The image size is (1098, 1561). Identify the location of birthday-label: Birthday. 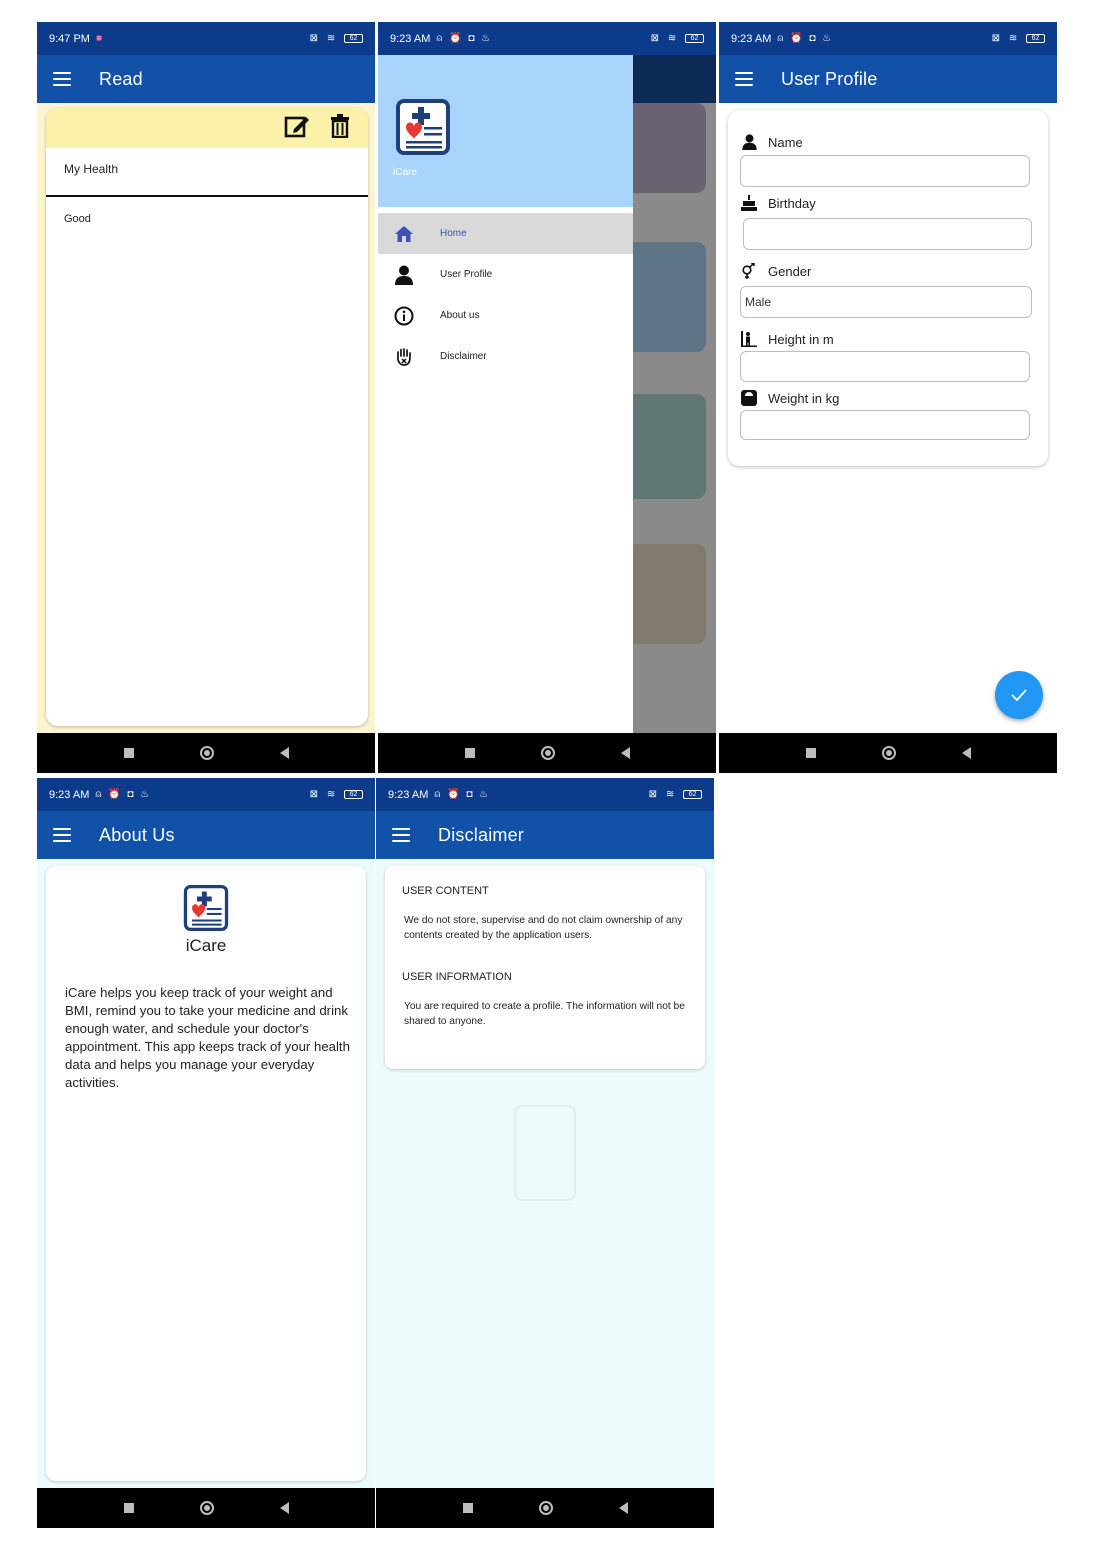
(778, 203).